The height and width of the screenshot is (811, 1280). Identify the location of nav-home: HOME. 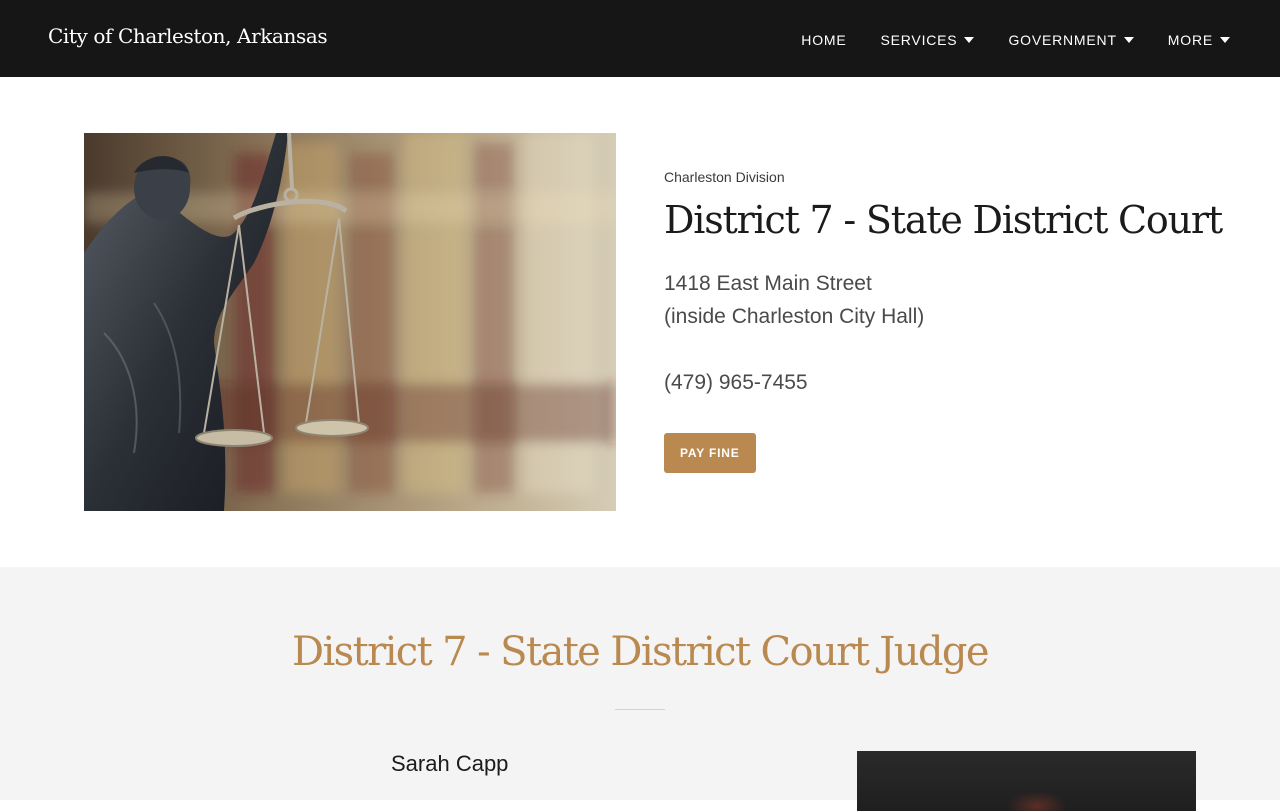
(823, 40).